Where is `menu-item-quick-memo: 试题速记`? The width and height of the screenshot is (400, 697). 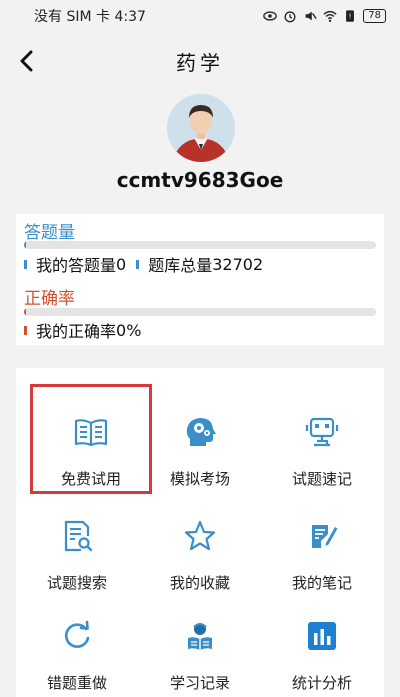 menu-item-quick-memo: 试题速记 is located at coordinates (322, 439).